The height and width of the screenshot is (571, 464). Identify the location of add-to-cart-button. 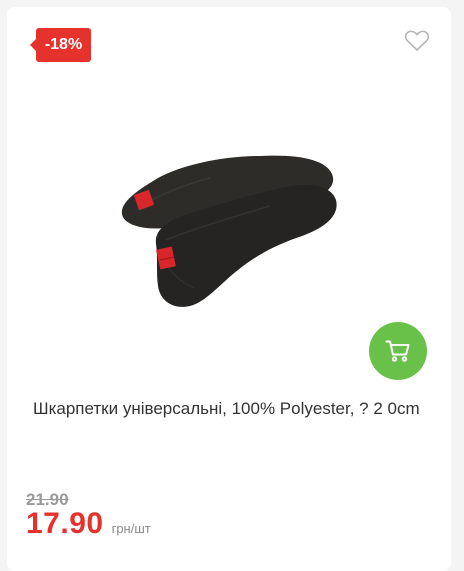
(398, 351).